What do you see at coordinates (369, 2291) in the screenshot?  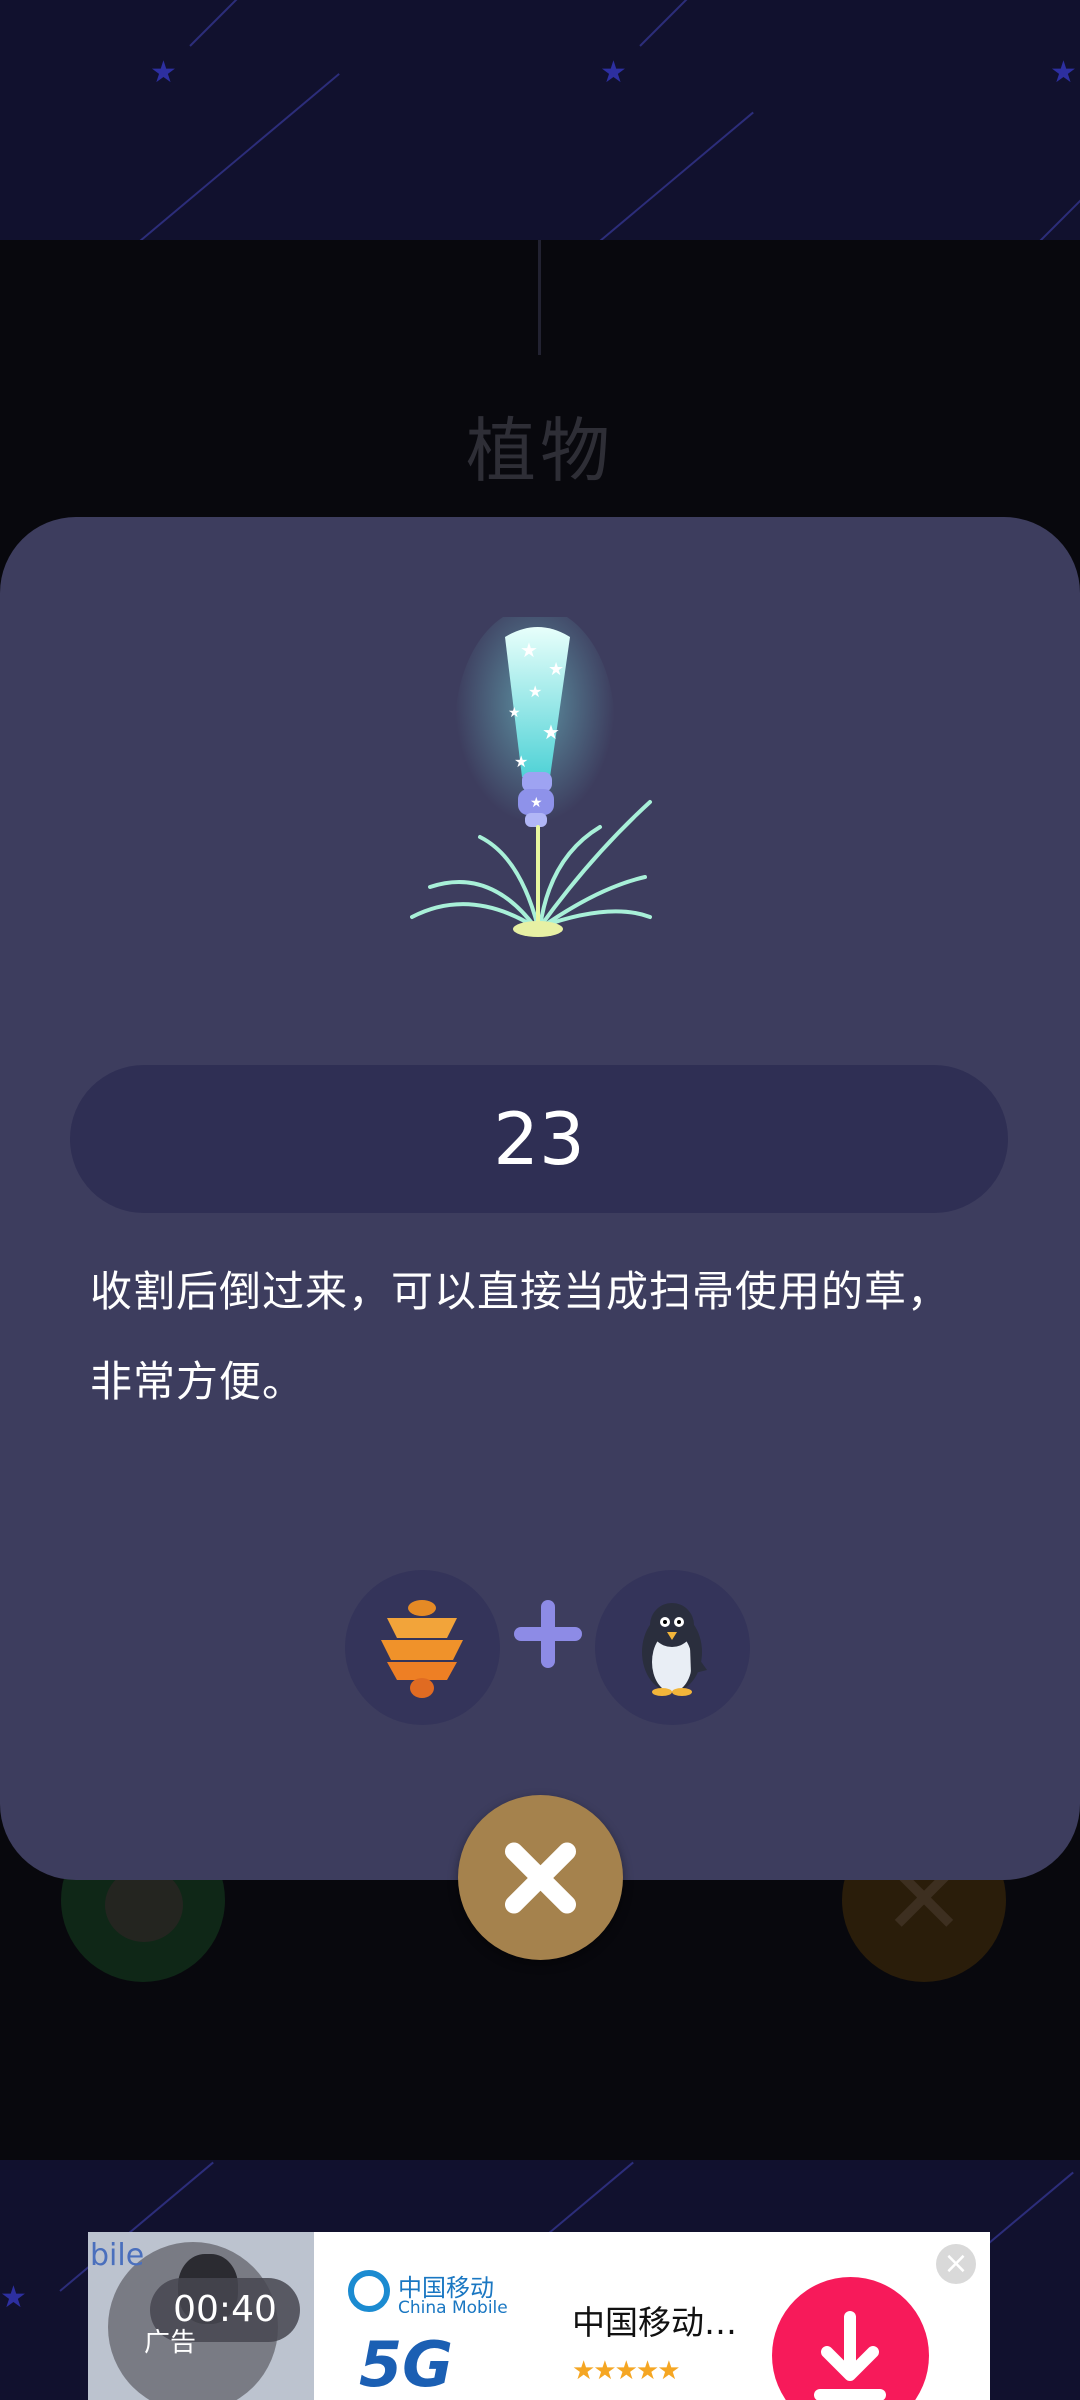 I see `china-mobile-logo-icon` at bounding box center [369, 2291].